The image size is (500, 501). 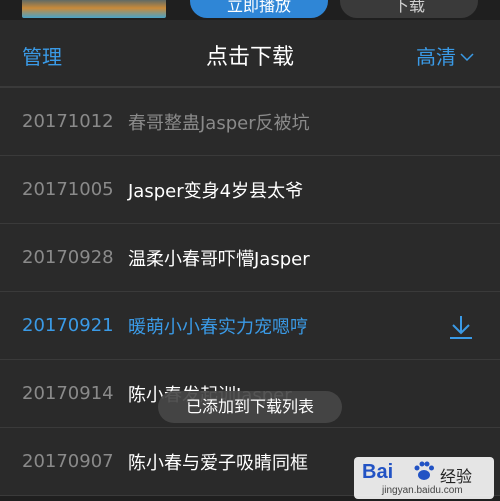 I want to click on episode-date: 20170921, so click(x=68, y=325).